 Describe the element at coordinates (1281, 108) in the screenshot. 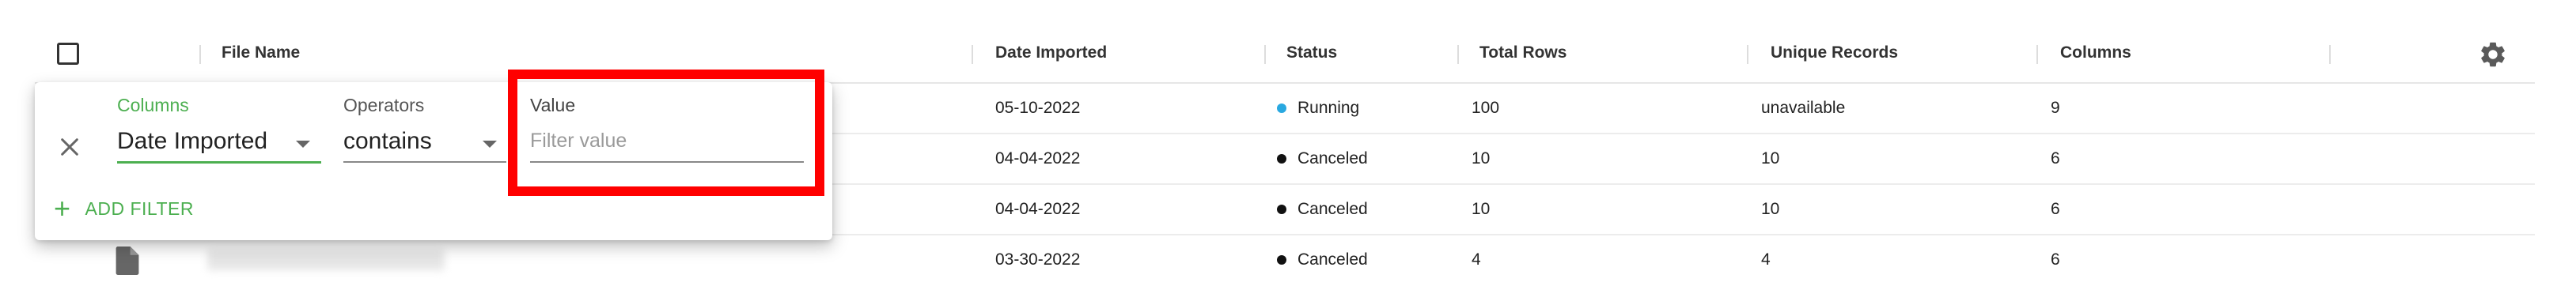

I see `status-running-icon` at that location.